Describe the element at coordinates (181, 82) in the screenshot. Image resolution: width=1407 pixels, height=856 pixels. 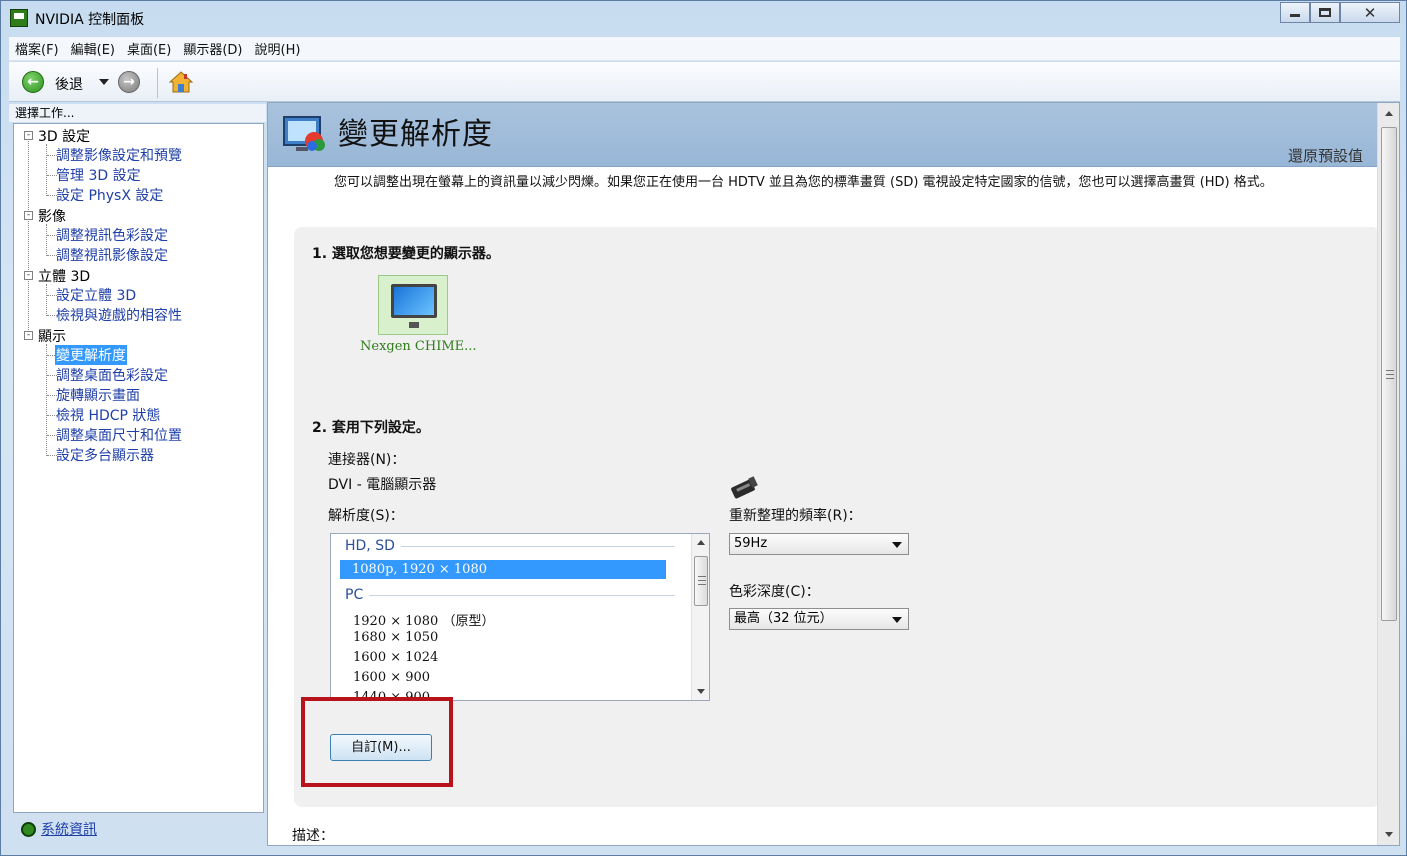
I see `home-icon` at that location.